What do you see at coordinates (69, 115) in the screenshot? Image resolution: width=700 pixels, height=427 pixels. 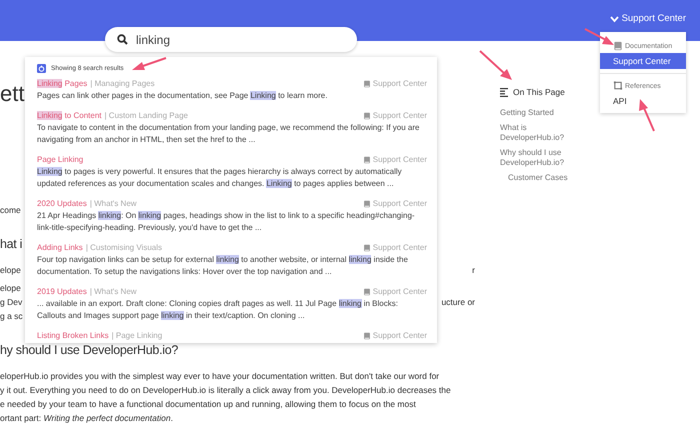 I see `result-title-link: Linking to Content` at bounding box center [69, 115].